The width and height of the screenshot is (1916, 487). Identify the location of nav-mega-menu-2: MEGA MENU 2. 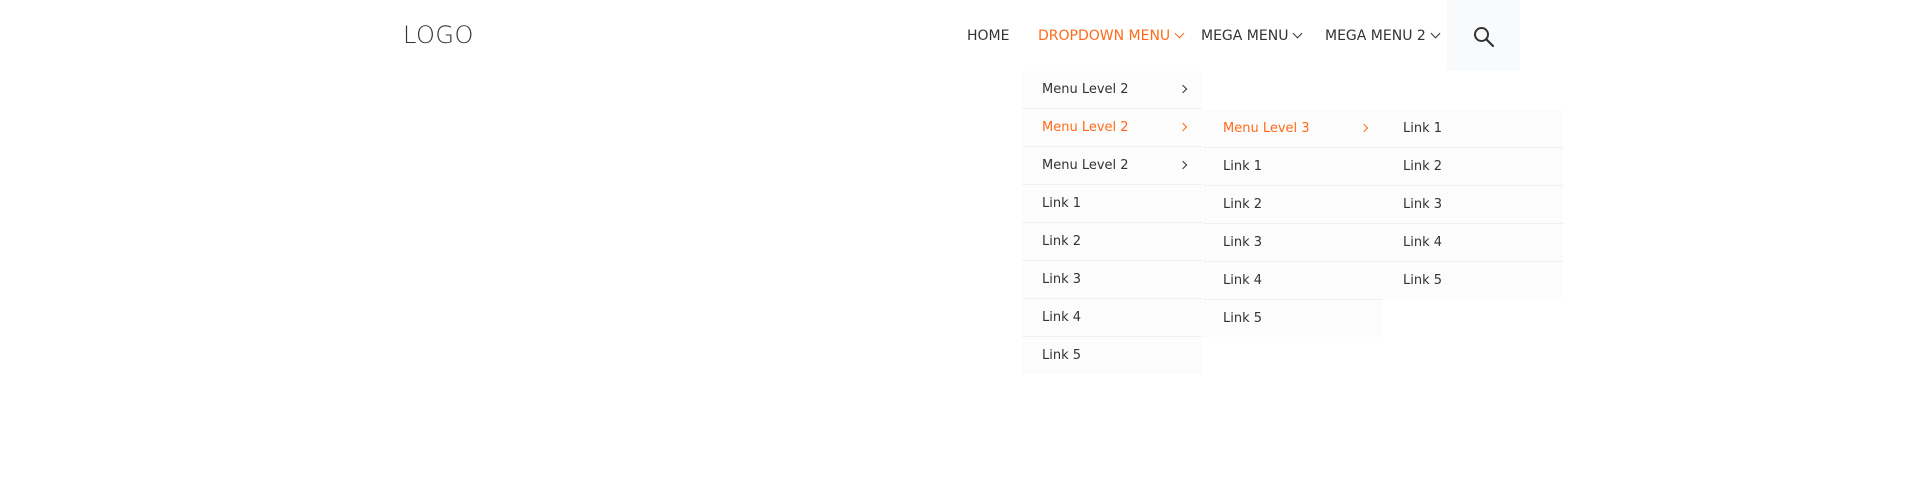
(1383, 36).